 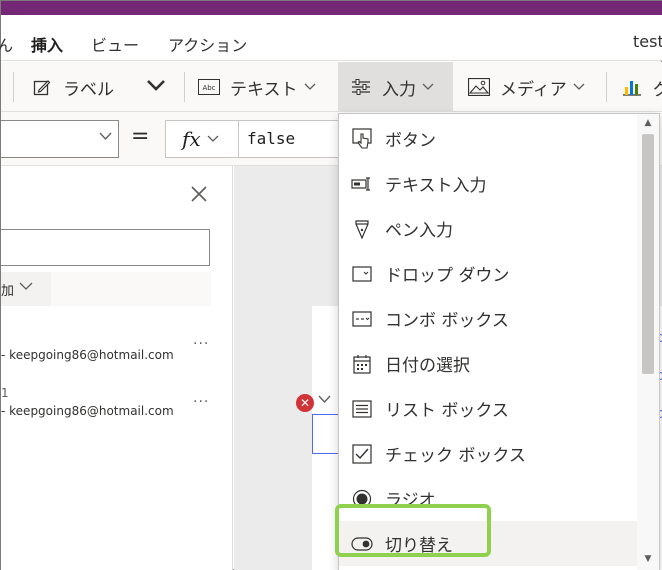 What do you see at coordinates (140, 136) in the screenshot?
I see `equals-sign: =` at bounding box center [140, 136].